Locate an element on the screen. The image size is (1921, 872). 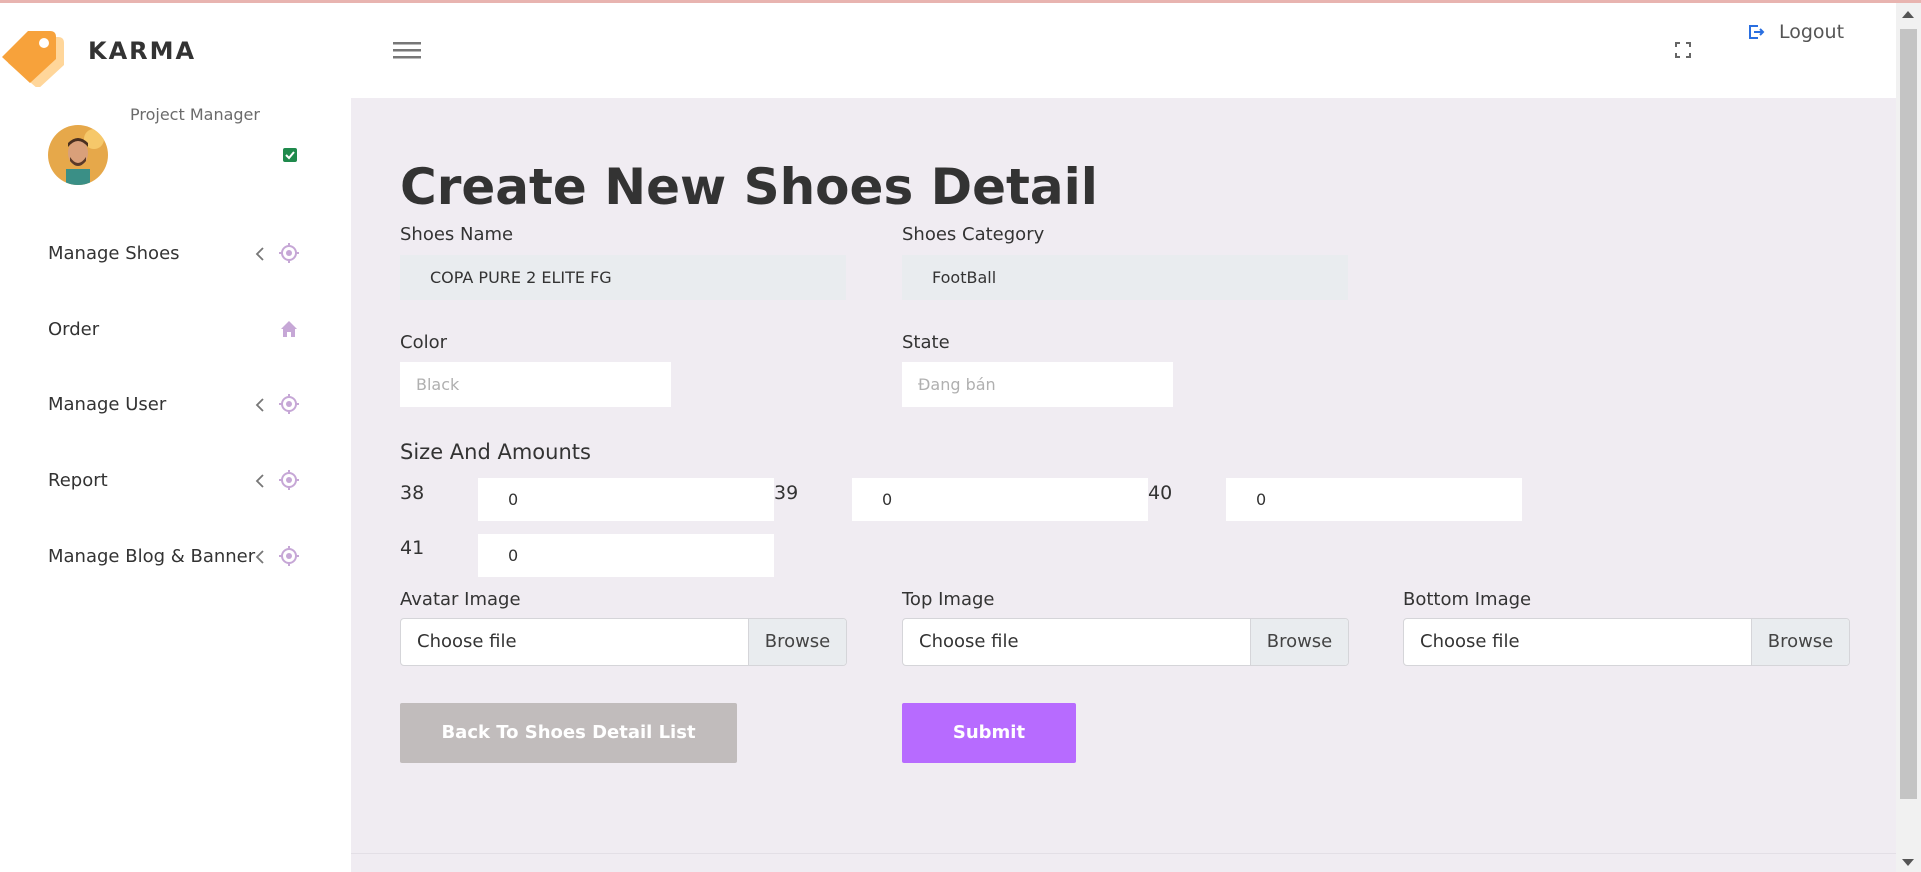
top-image-file-input: Choose file Browse is located at coordinates (1125, 642).